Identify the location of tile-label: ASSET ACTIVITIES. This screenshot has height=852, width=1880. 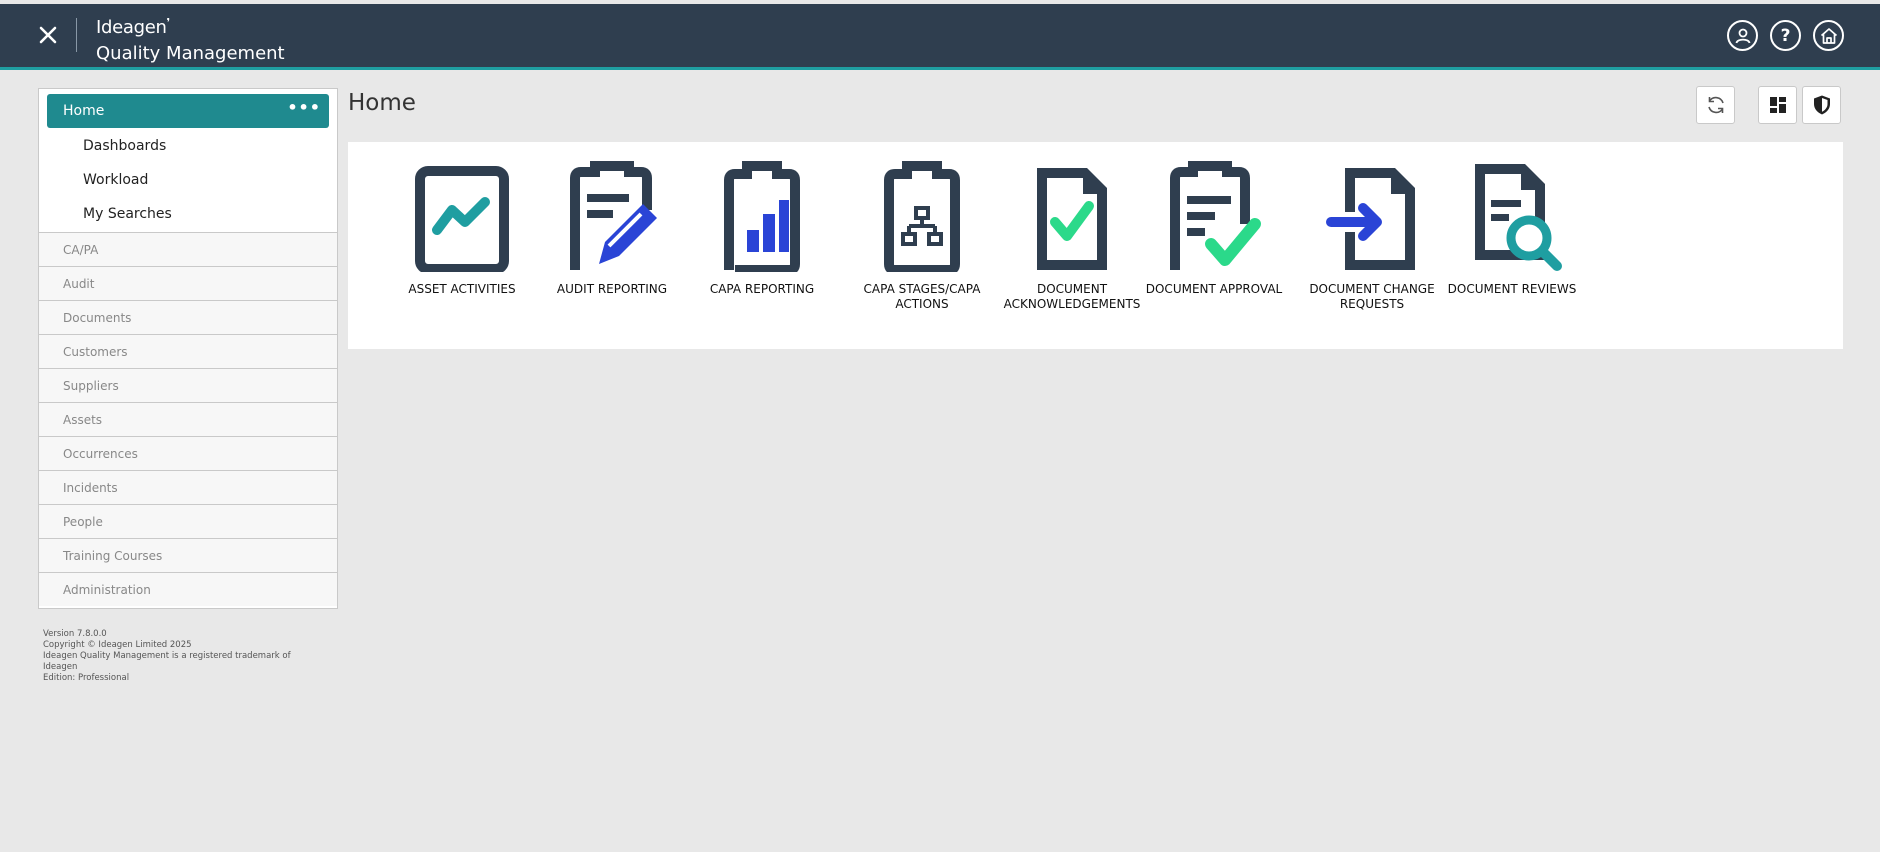
(462, 289).